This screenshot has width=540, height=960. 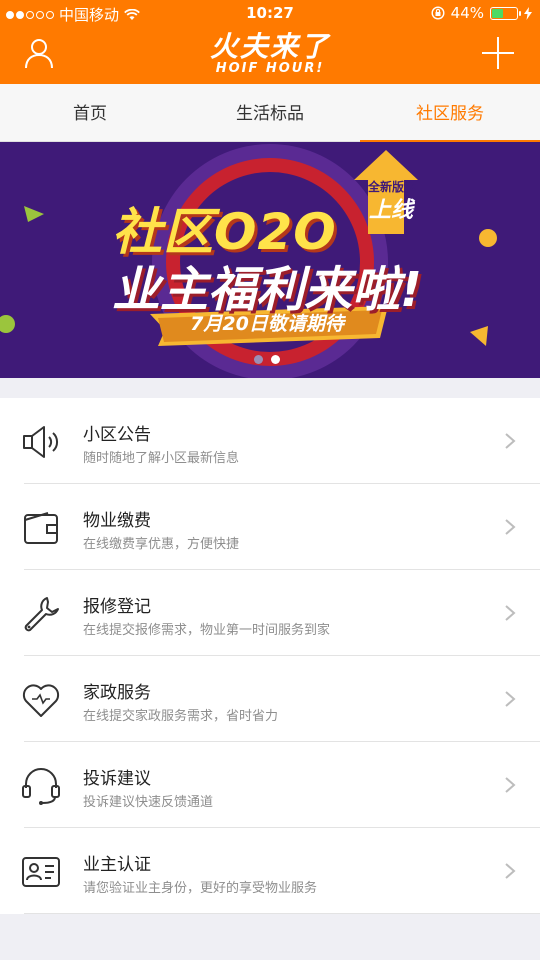 What do you see at coordinates (270, 699) in the screenshot?
I see `list-item-housekeeping: 家政服务 在线提交家政服务需求，省时省力` at bounding box center [270, 699].